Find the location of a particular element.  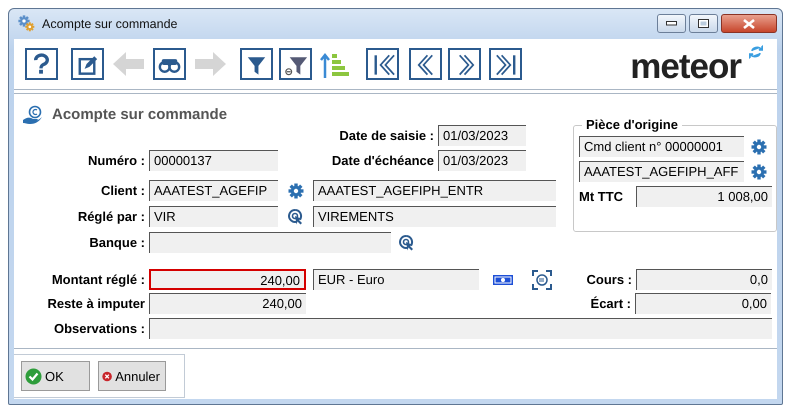

field-label: Banque : is located at coordinates (117, 242).